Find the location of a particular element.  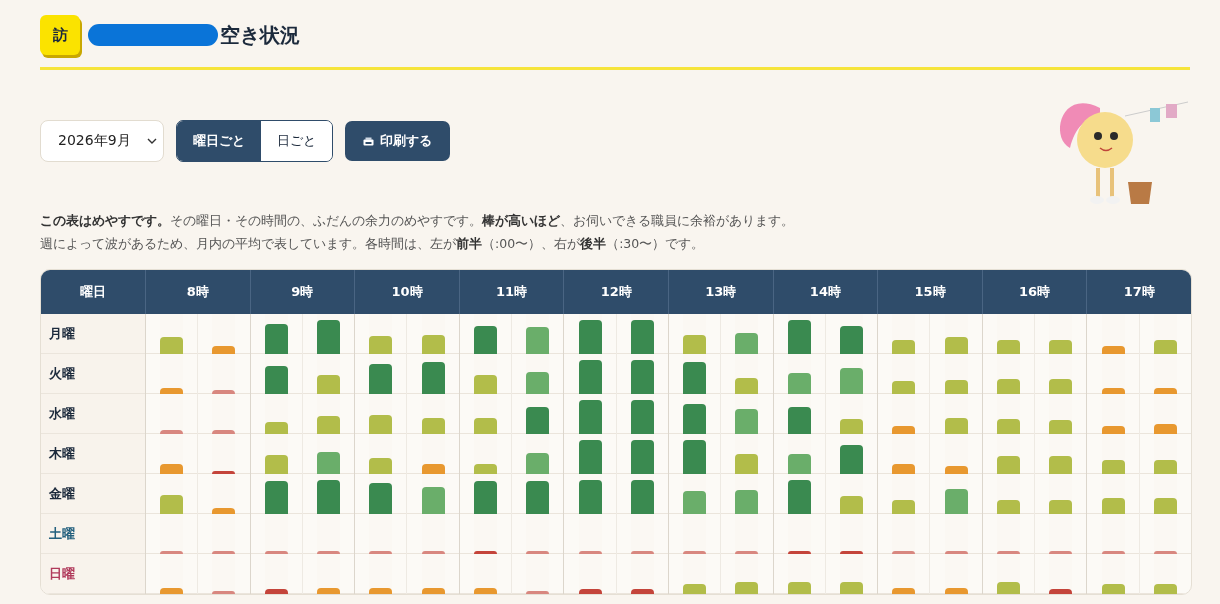

column-header: 17時 is located at coordinates (1138, 292).